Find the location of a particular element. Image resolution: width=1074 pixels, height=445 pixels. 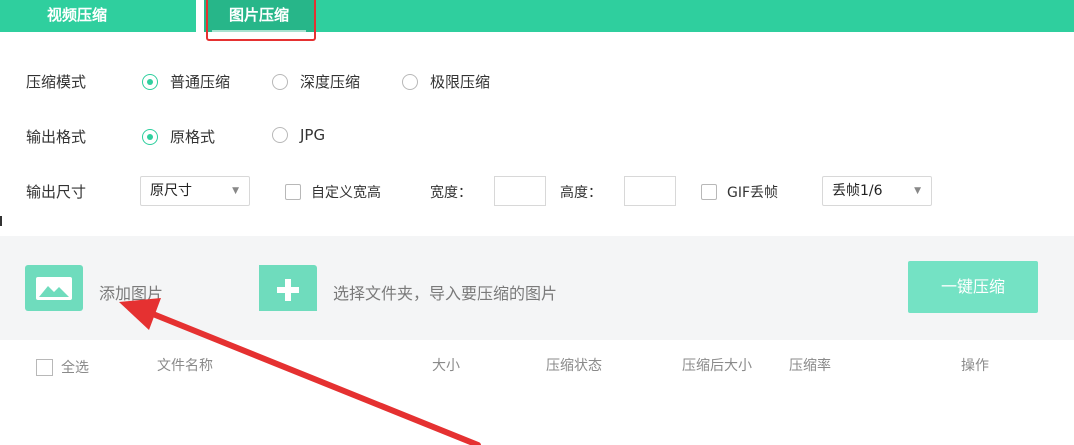

tab-image-compress: 图片压缩 is located at coordinates (259, 16).